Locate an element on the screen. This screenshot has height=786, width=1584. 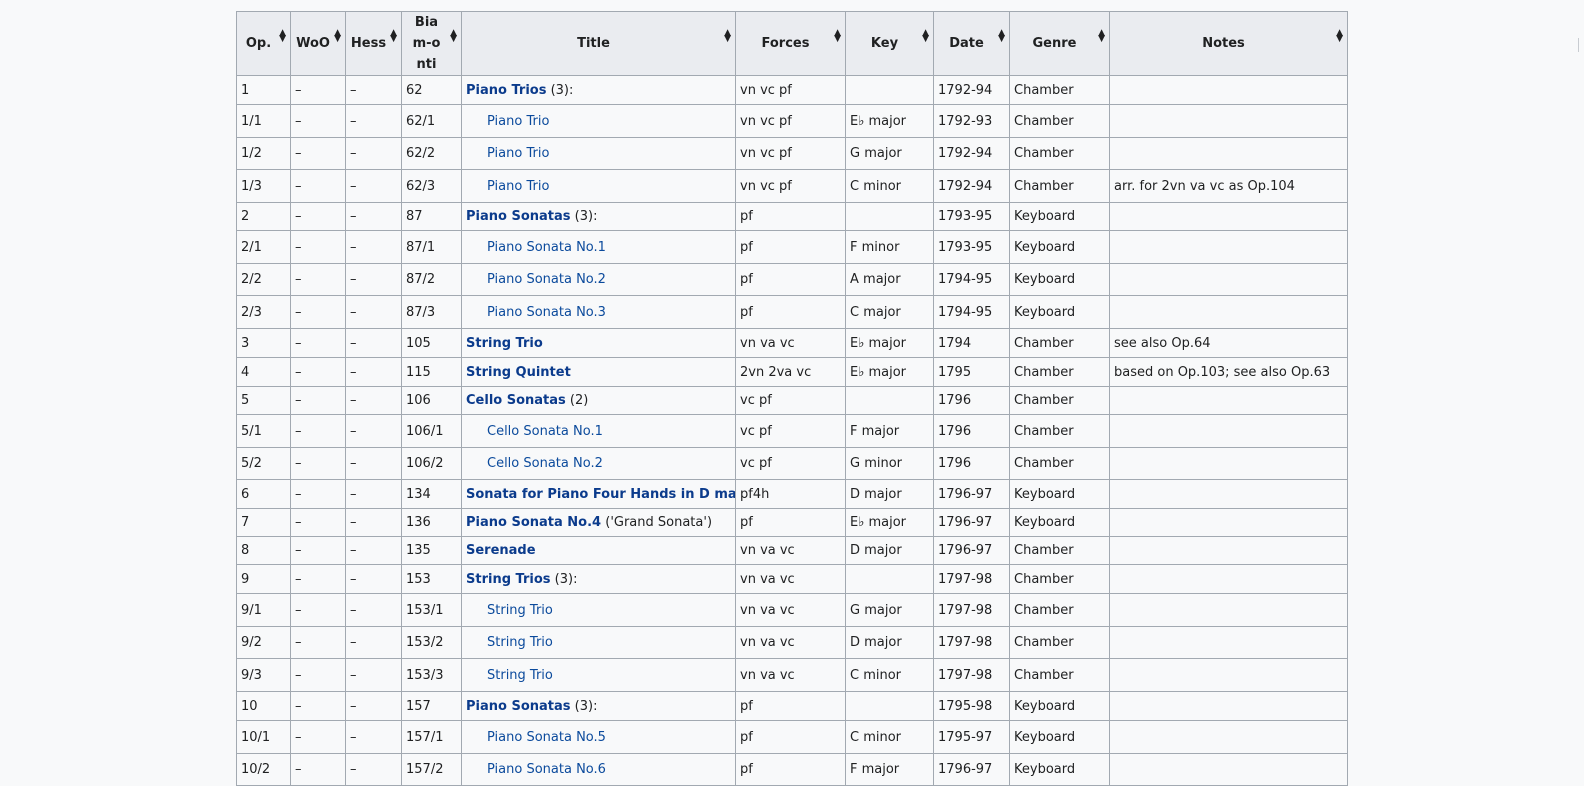
column-header-woo: WoO ▲ ▼ is located at coordinates (318, 43).